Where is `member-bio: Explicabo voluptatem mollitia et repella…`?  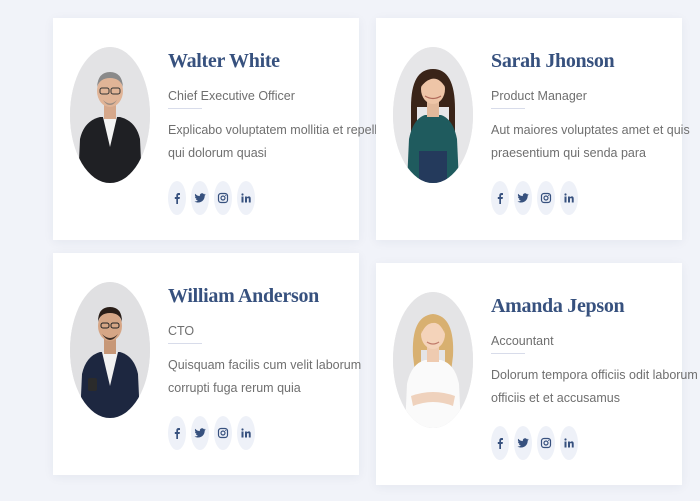 member-bio: Explicabo voluptatem mollitia et repella… is located at coordinates (278, 142).